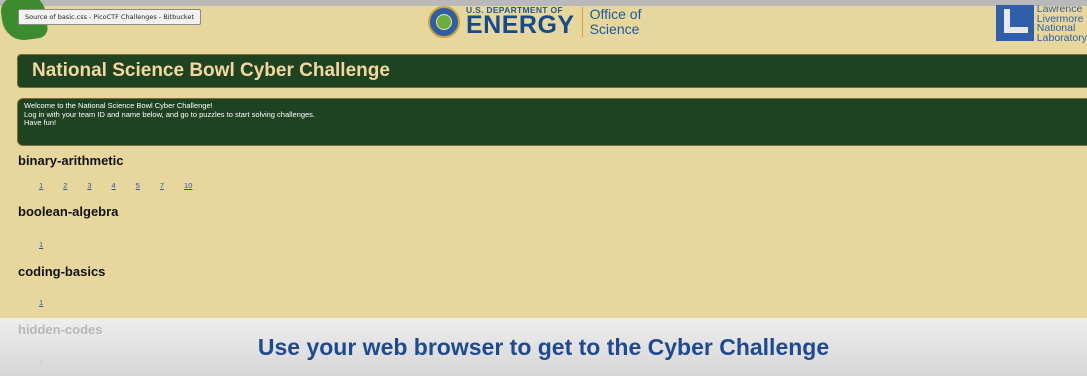  I want to click on puzzle-link: 4, so click(114, 185).